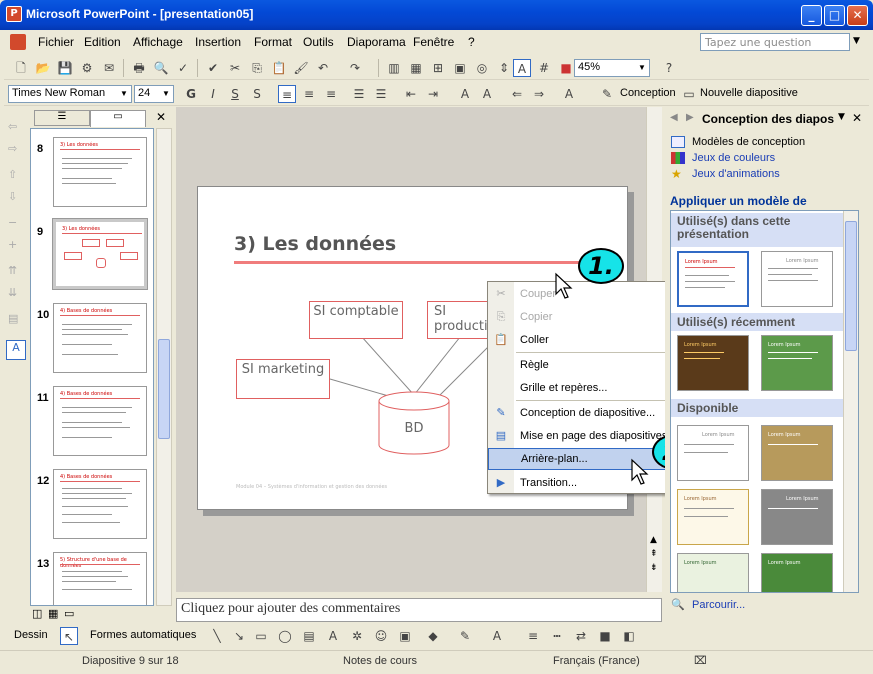 The height and width of the screenshot is (674, 873). I want to click on copy-icon: ⎘, so click(257, 68).